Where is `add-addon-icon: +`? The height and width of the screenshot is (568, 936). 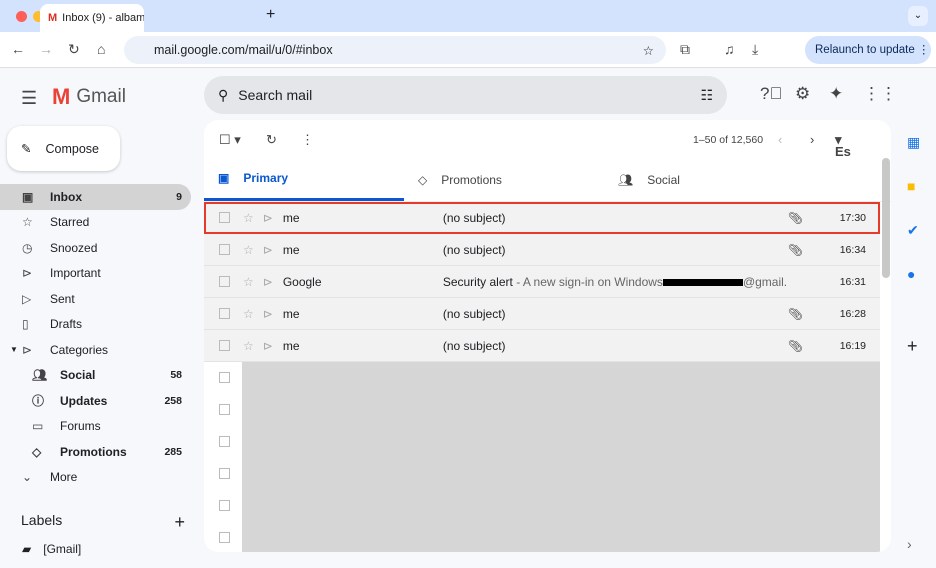 add-addon-icon: + is located at coordinates (912, 346).